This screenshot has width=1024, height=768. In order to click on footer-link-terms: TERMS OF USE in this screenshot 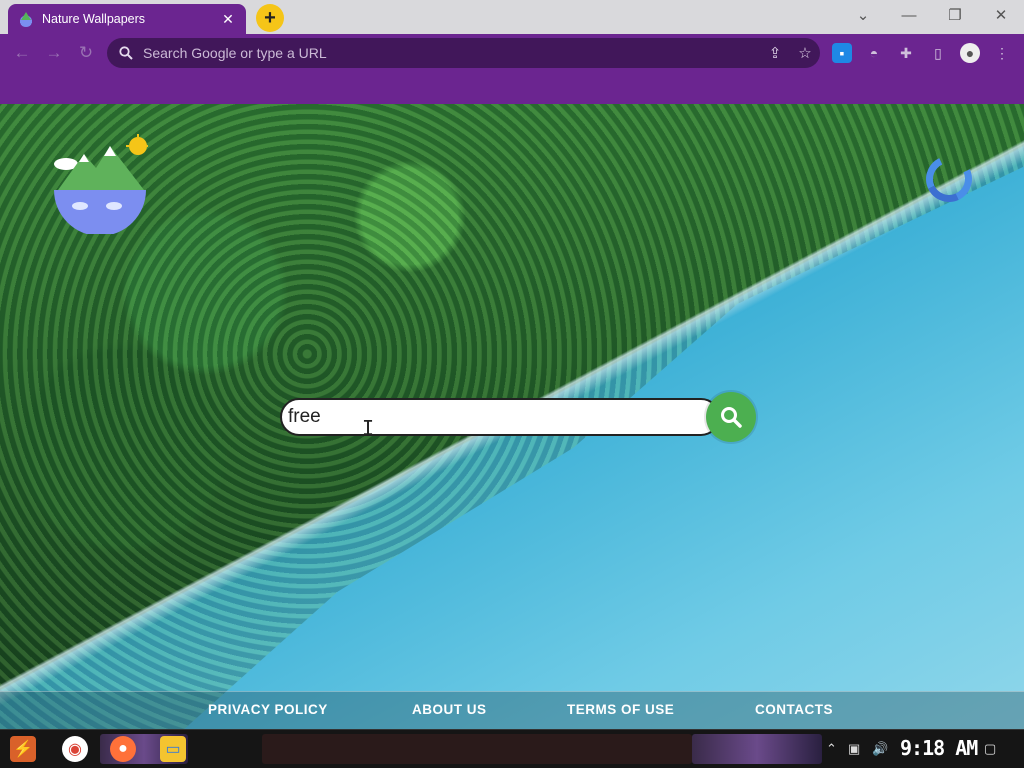, I will do `click(620, 709)`.